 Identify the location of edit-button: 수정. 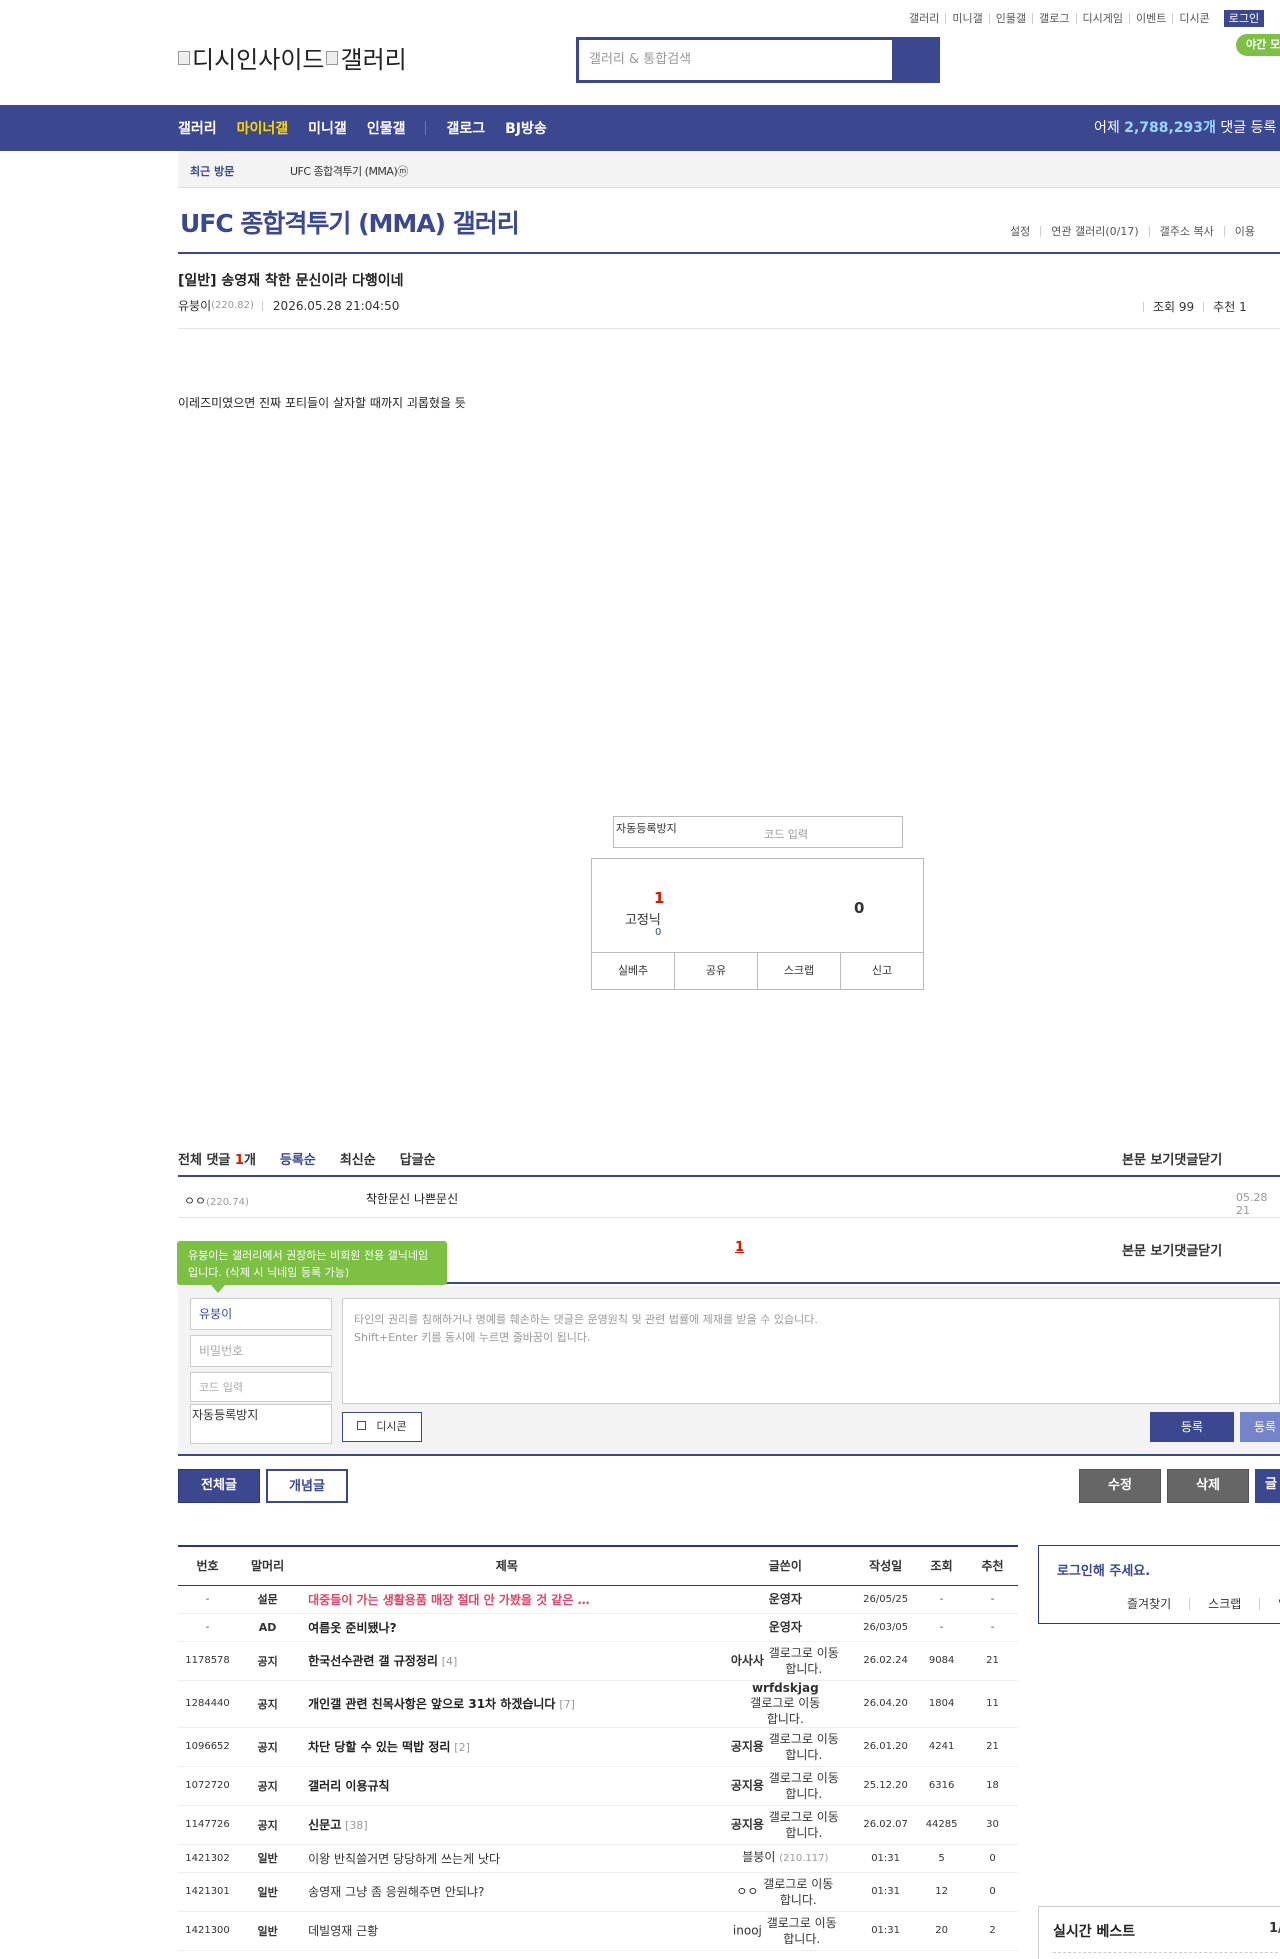
(1120, 1486).